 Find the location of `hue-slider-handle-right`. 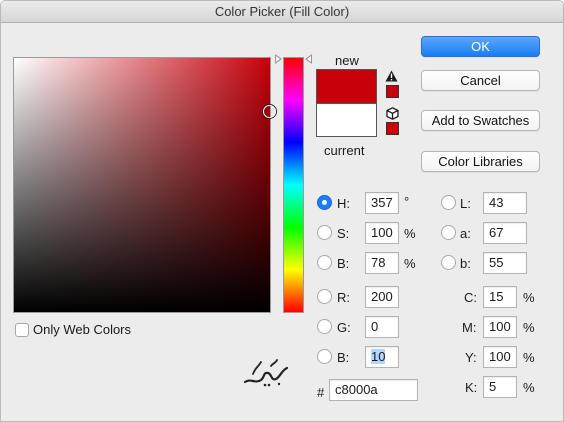

hue-slider-handle-right is located at coordinates (308, 59).